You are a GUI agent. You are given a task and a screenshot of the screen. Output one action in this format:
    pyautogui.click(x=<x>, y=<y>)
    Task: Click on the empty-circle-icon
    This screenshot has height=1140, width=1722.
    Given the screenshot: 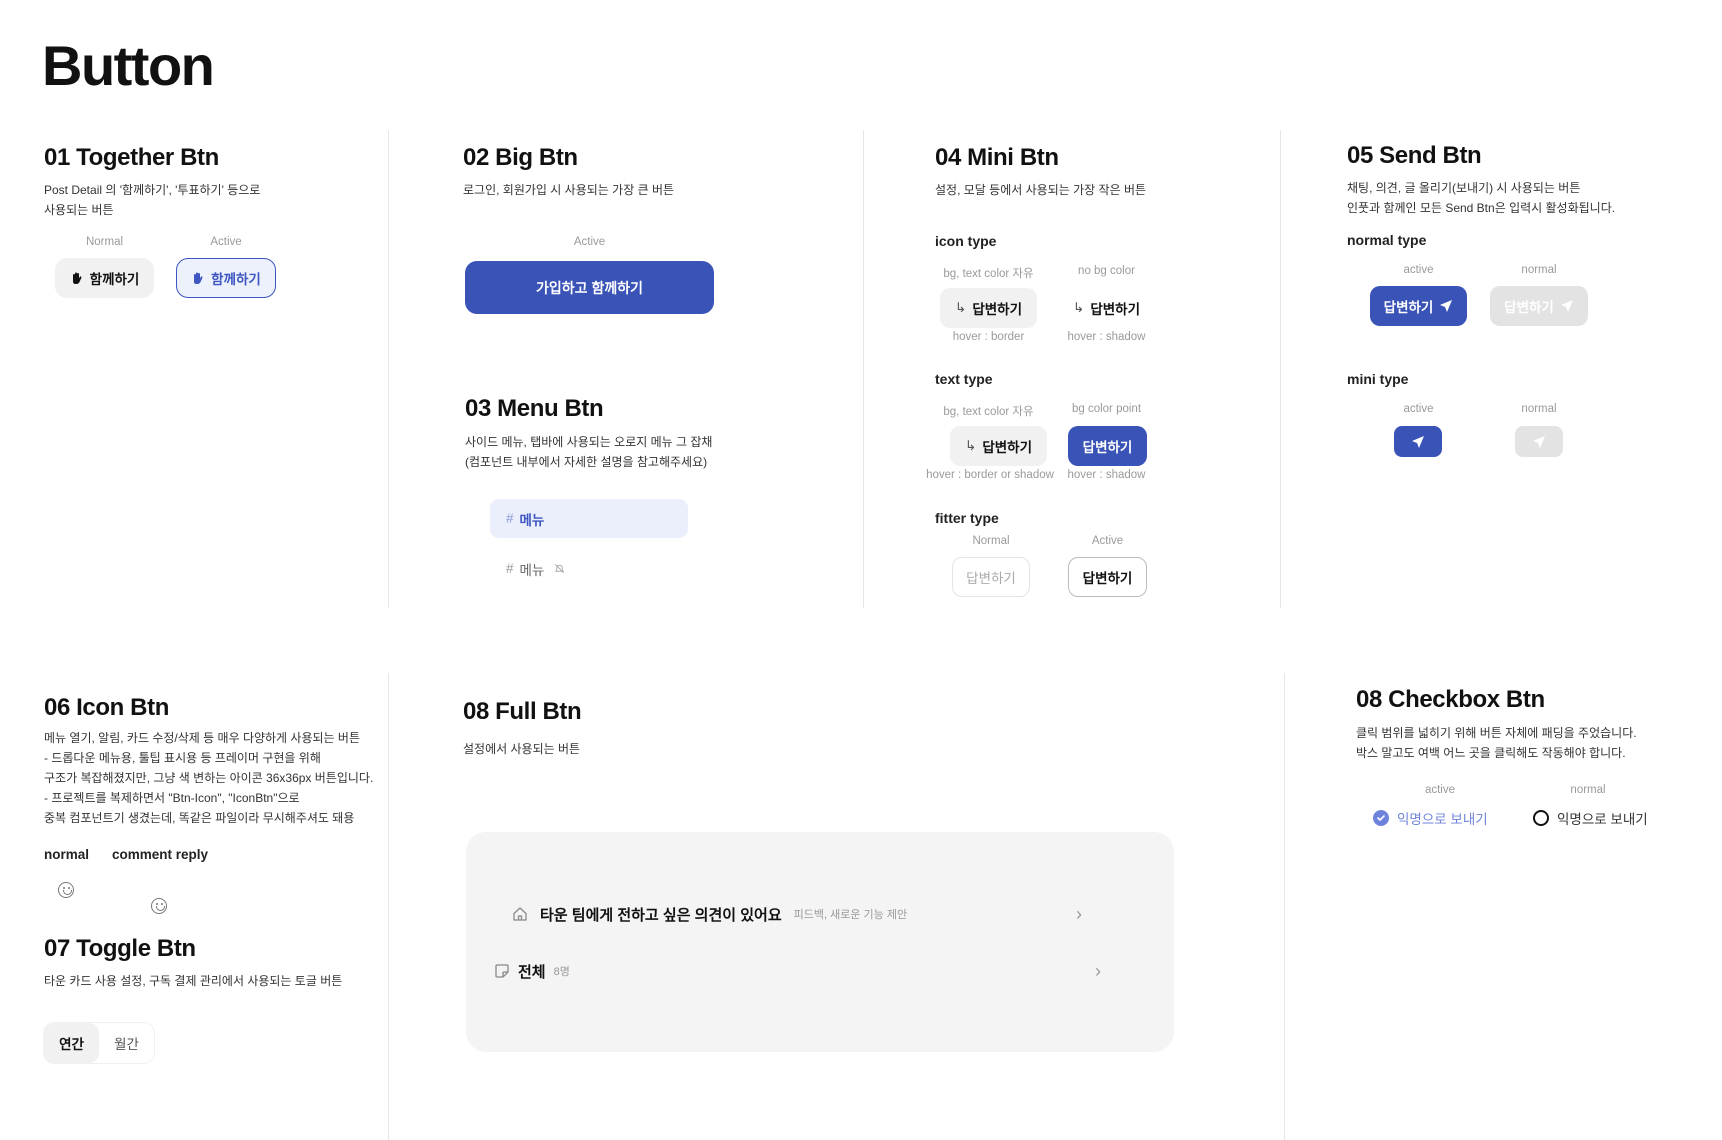 What is the action you would take?
    pyautogui.click(x=1541, y=818)
    